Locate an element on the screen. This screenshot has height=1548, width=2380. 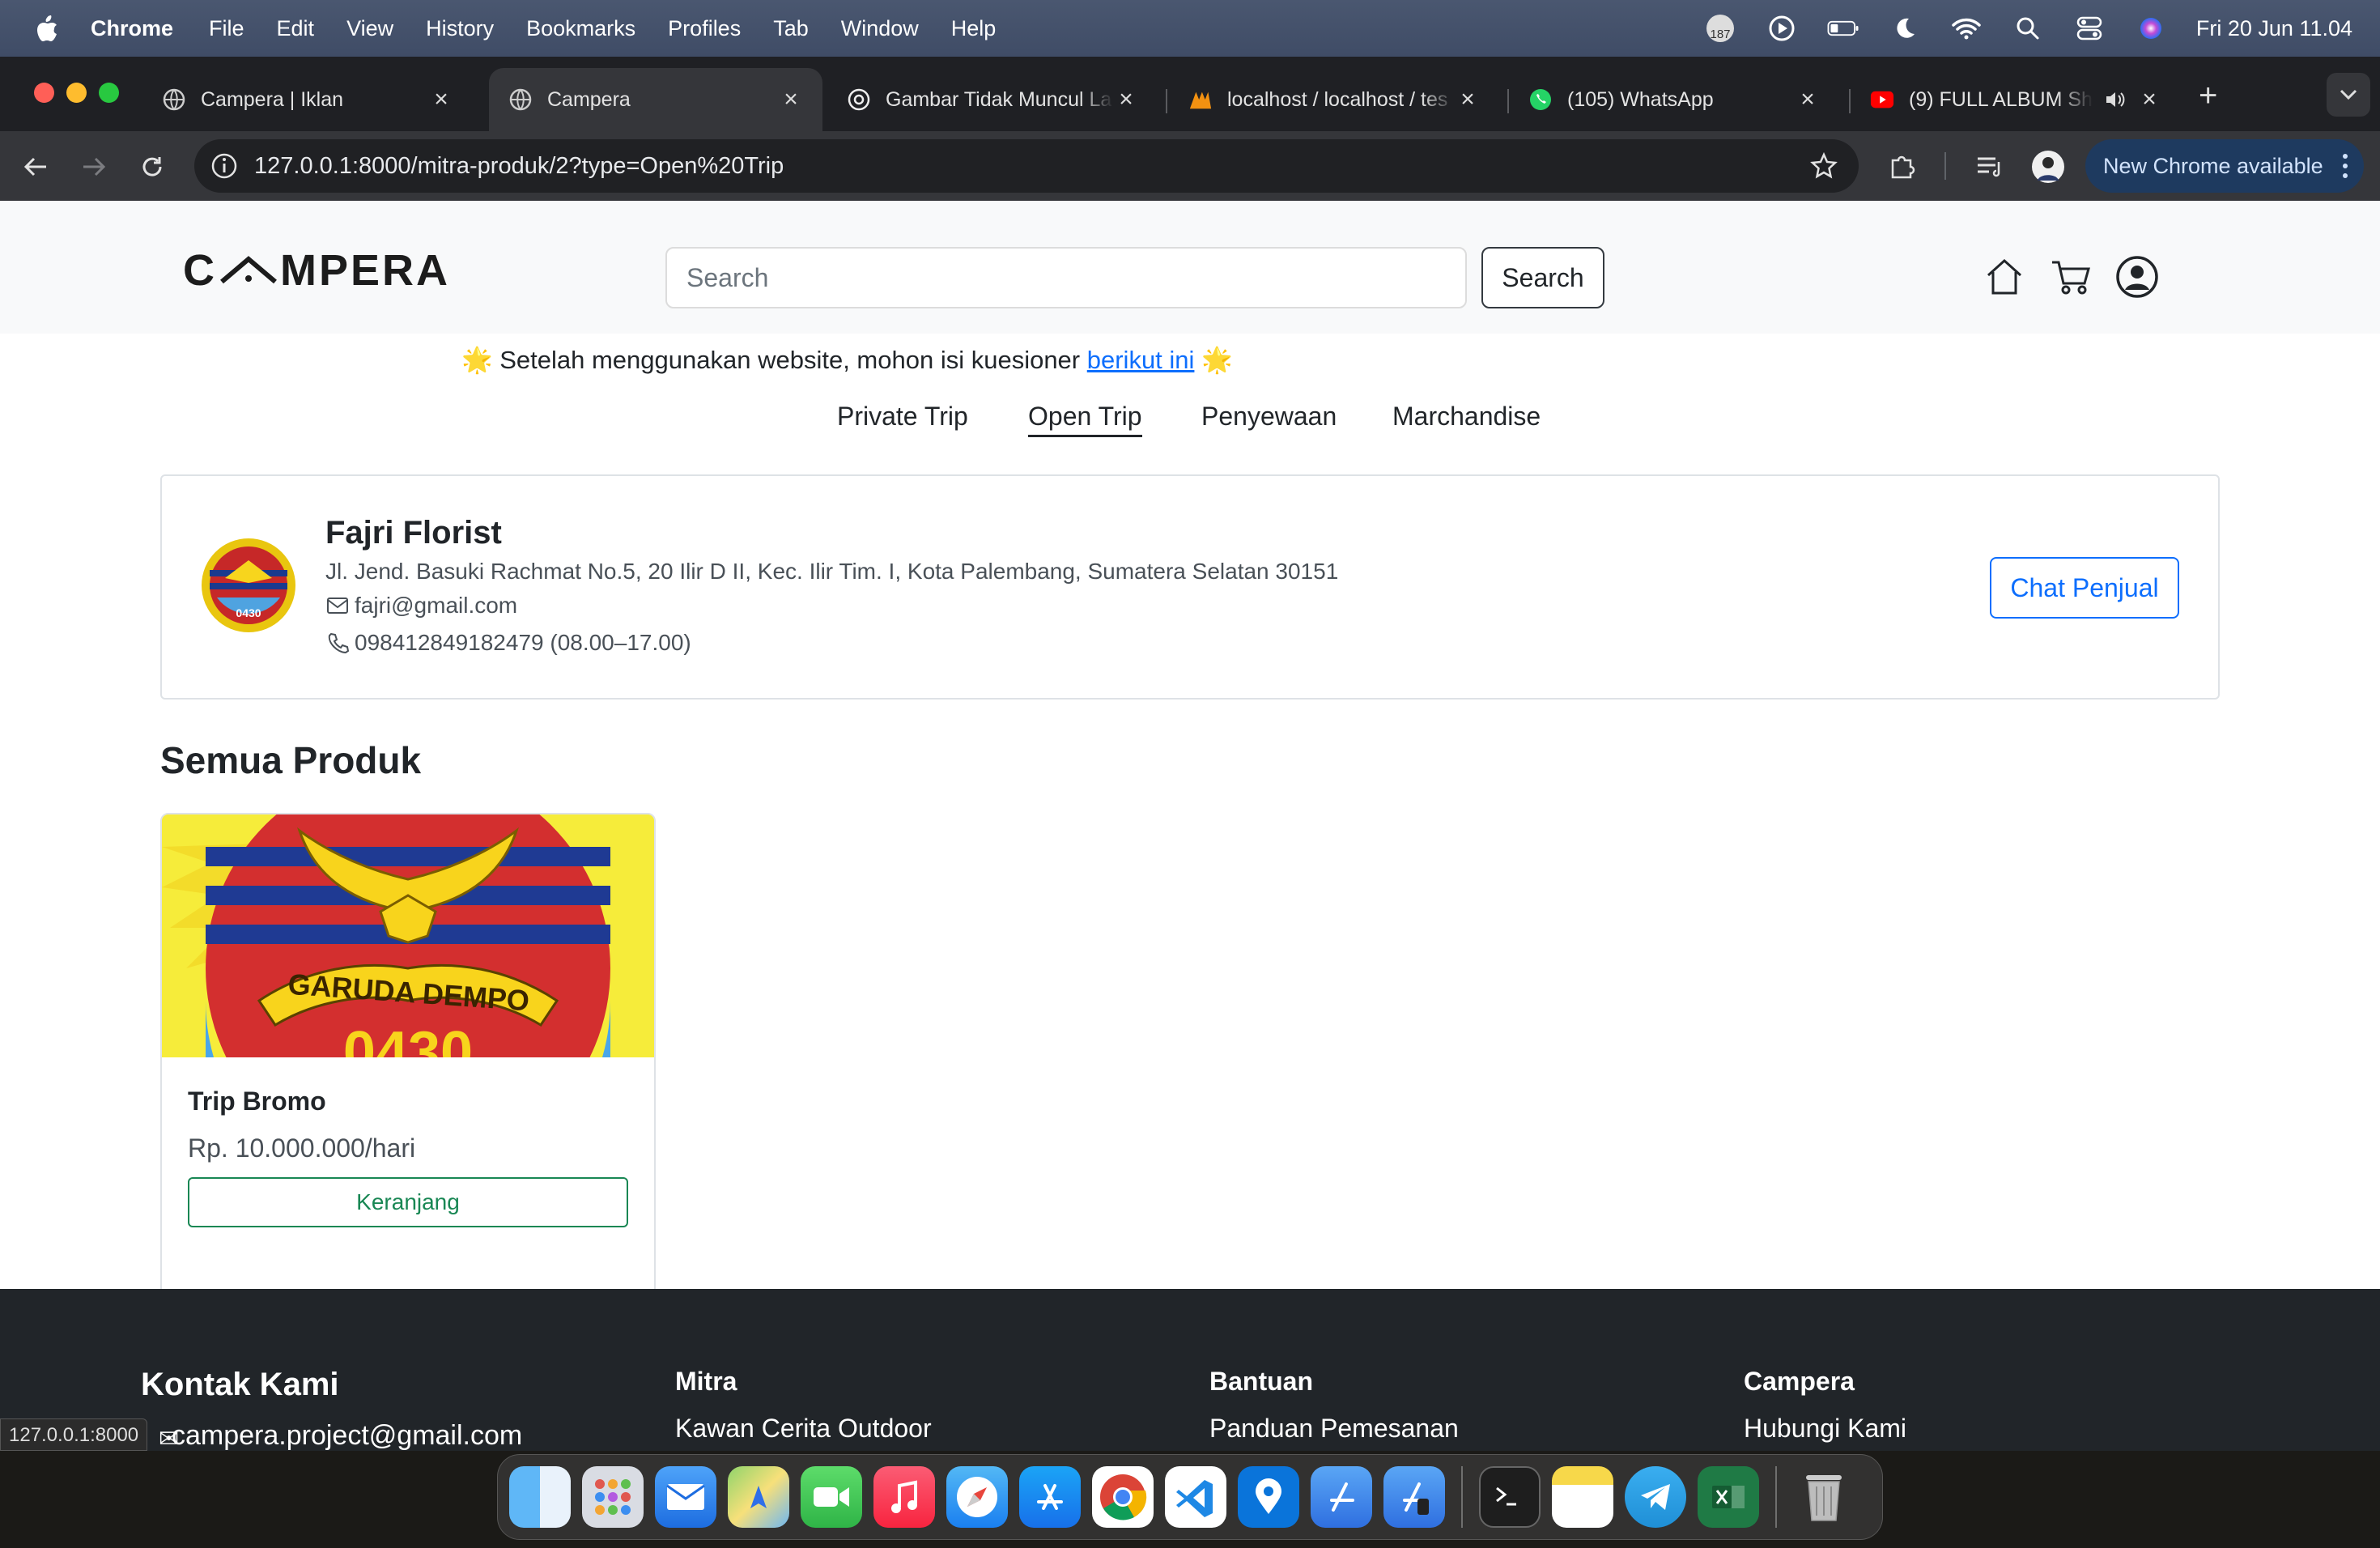
add-to-cart-button: Keranjang is located at coordinates (408, 1202).